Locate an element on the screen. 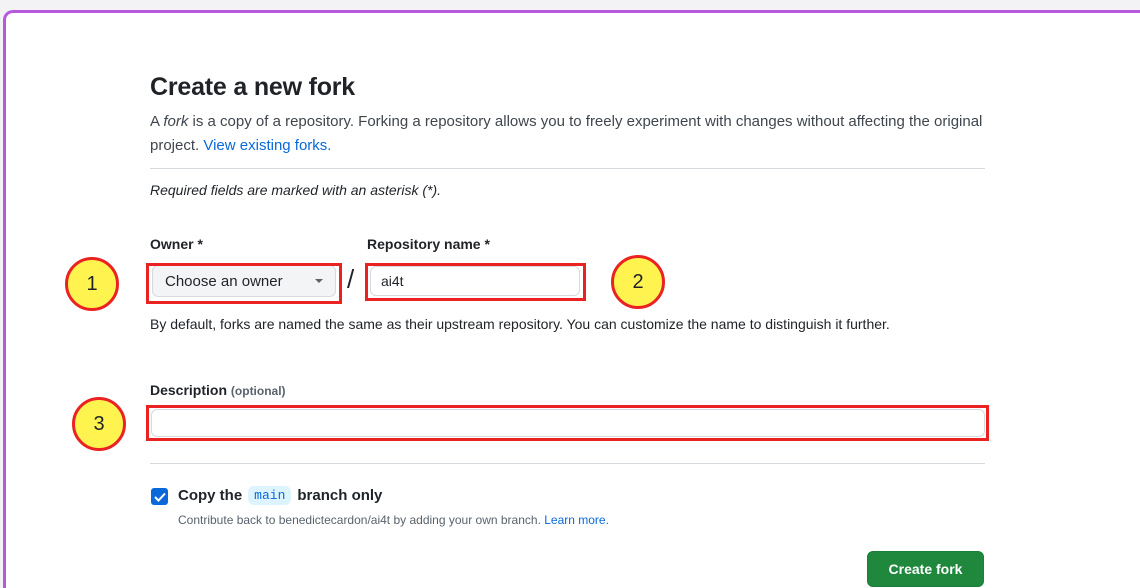 This screenshot has height=588, width=1140. optional-tag: (optional) is located at coordinates (258, 391).